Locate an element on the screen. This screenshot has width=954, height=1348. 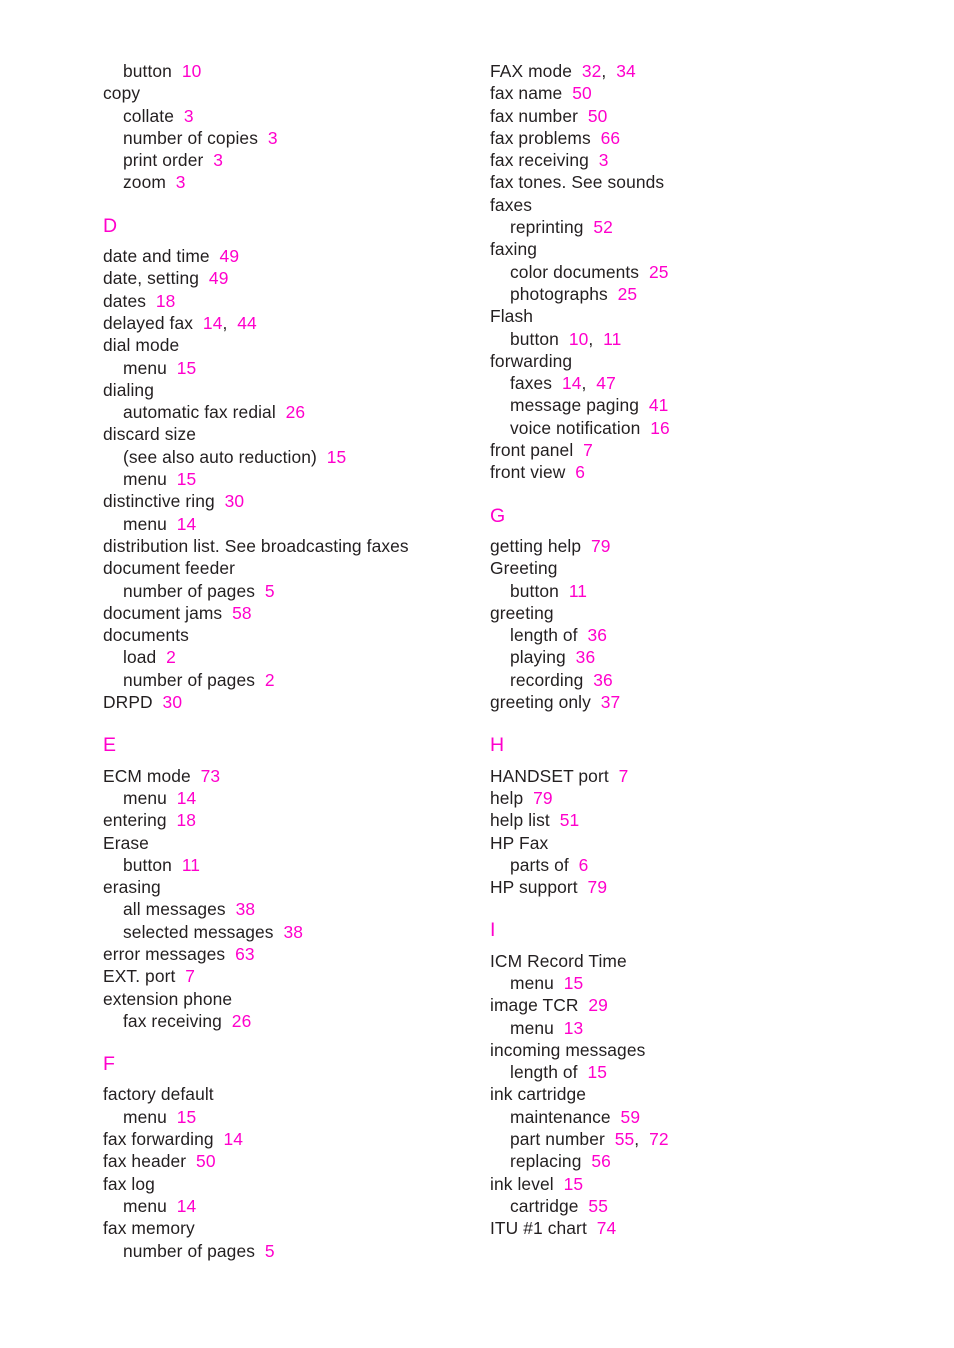
page-number: 66 is located at coordinates (605, 138).